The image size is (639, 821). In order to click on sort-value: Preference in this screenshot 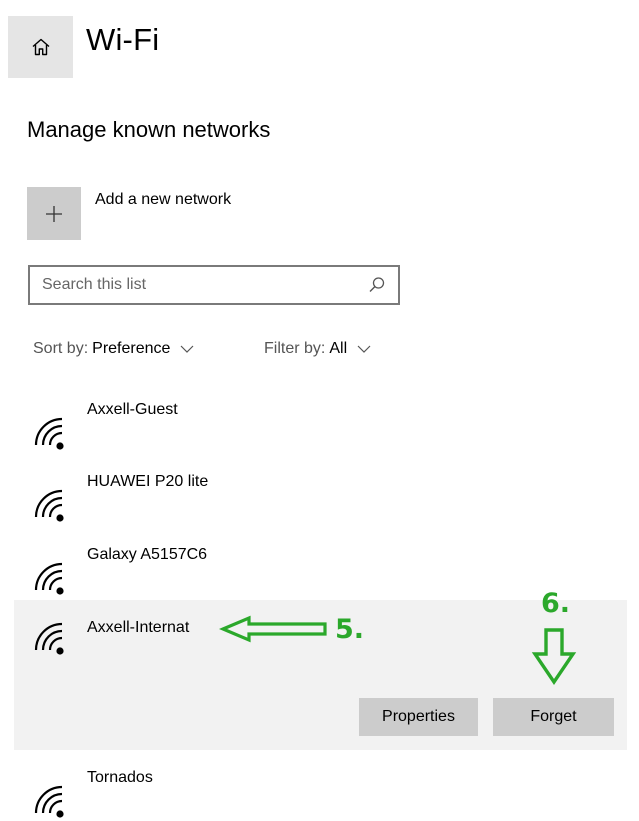, I will do `click(131, 348)`.